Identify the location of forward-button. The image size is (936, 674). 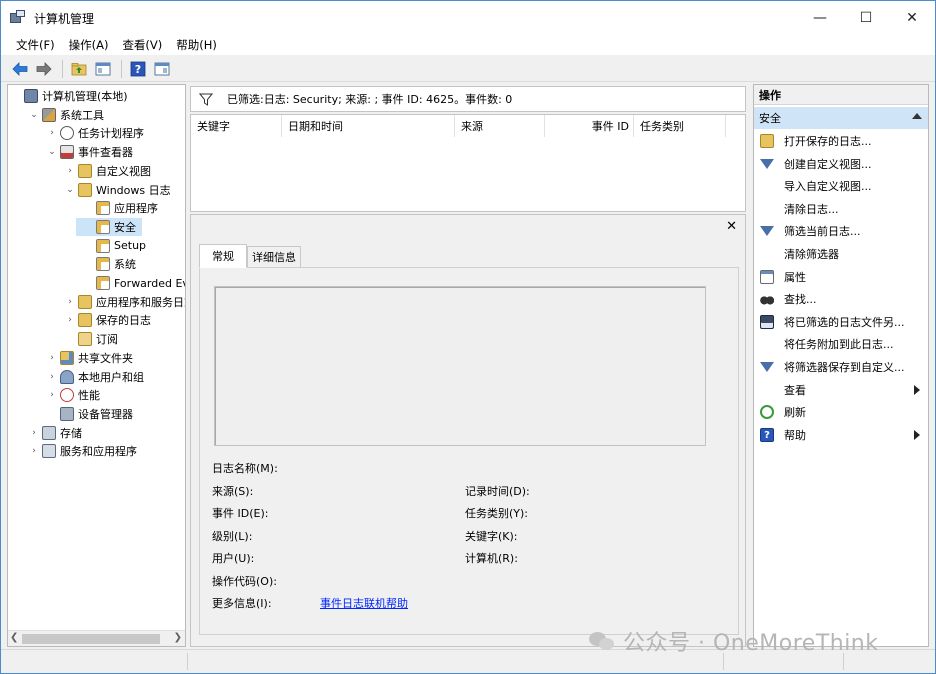
(44, 69).